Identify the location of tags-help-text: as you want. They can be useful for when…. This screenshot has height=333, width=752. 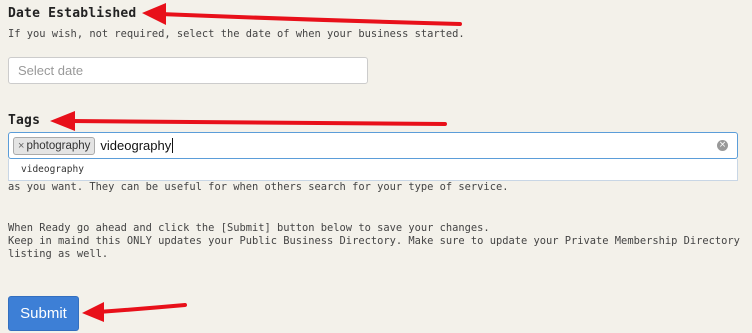
(258, 187).